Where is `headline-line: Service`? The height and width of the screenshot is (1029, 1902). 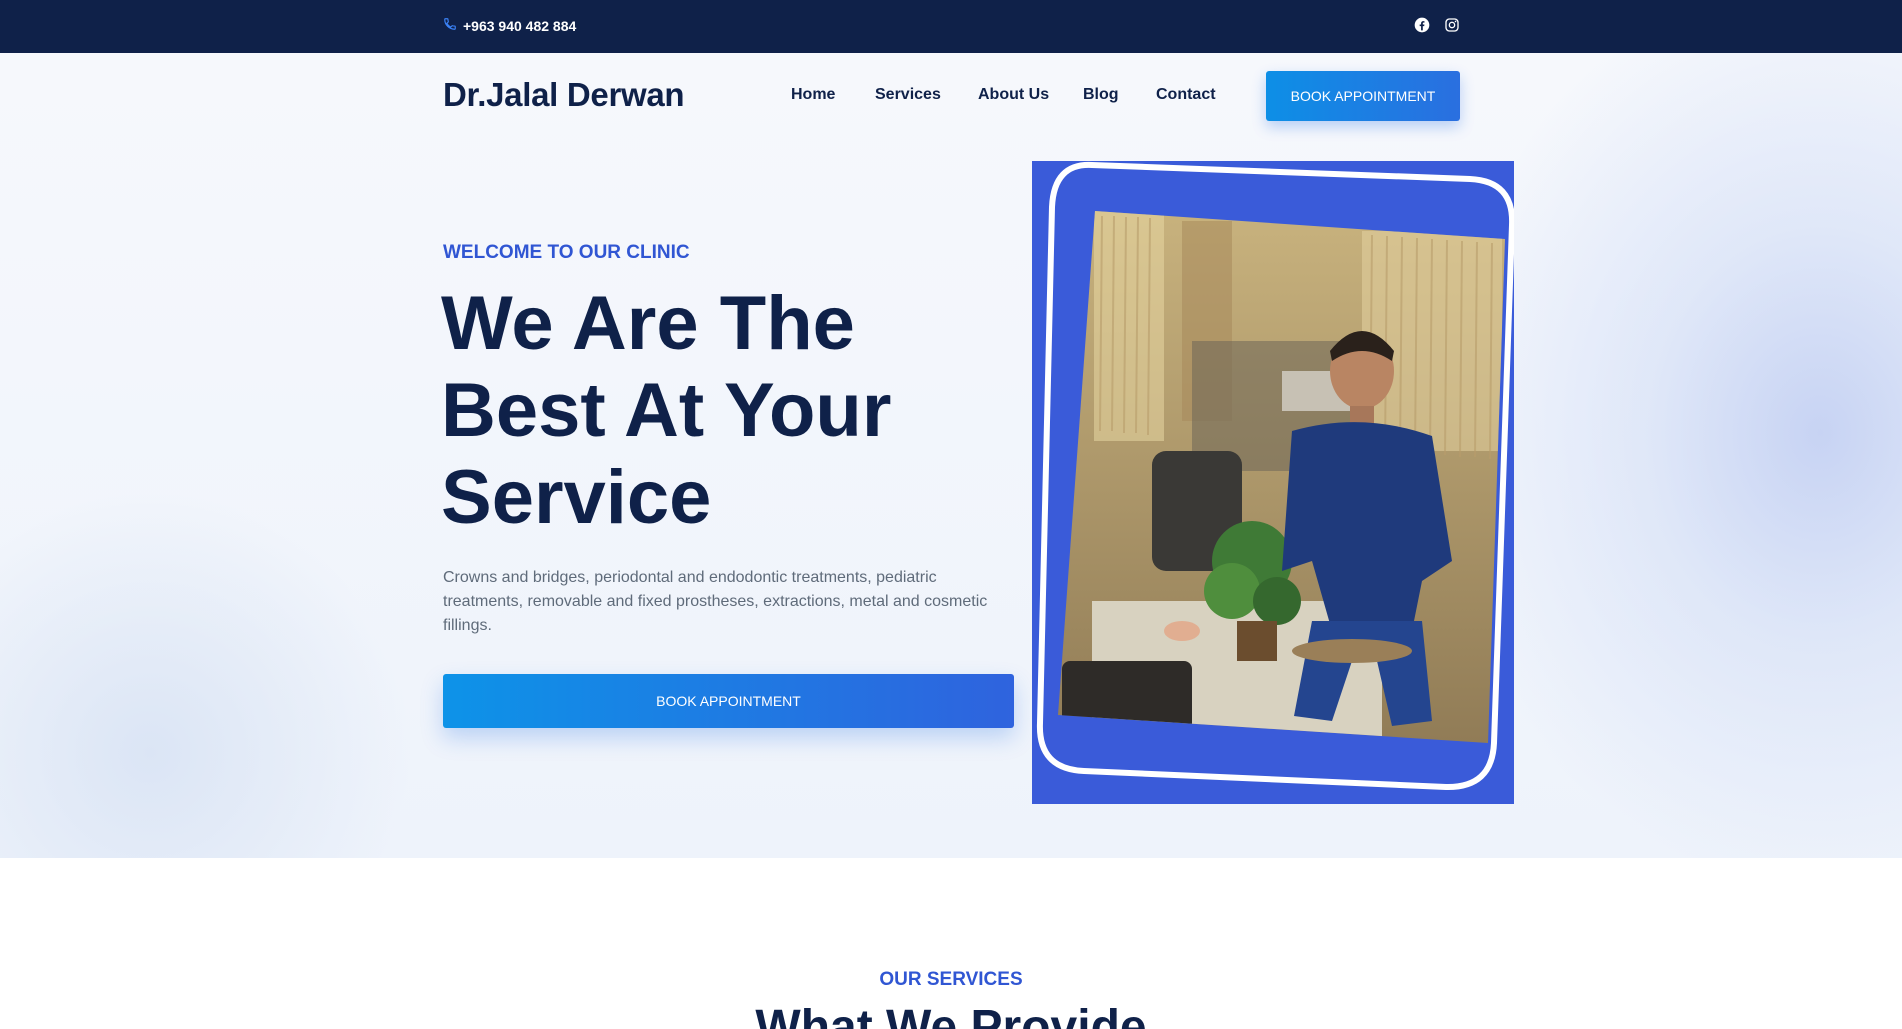 headline-line: Service is located at coordinates (576, 497).